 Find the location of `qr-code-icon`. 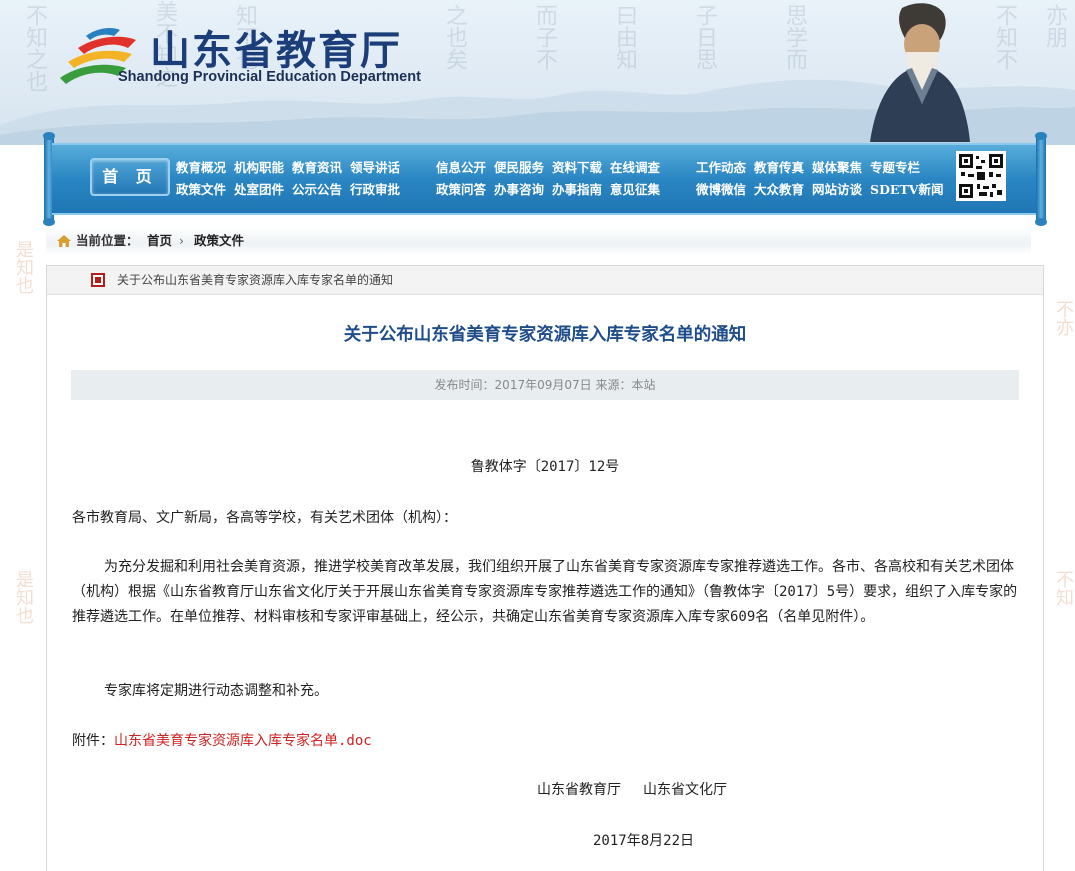

qr-code-icon is located at coordinates (981, 176).